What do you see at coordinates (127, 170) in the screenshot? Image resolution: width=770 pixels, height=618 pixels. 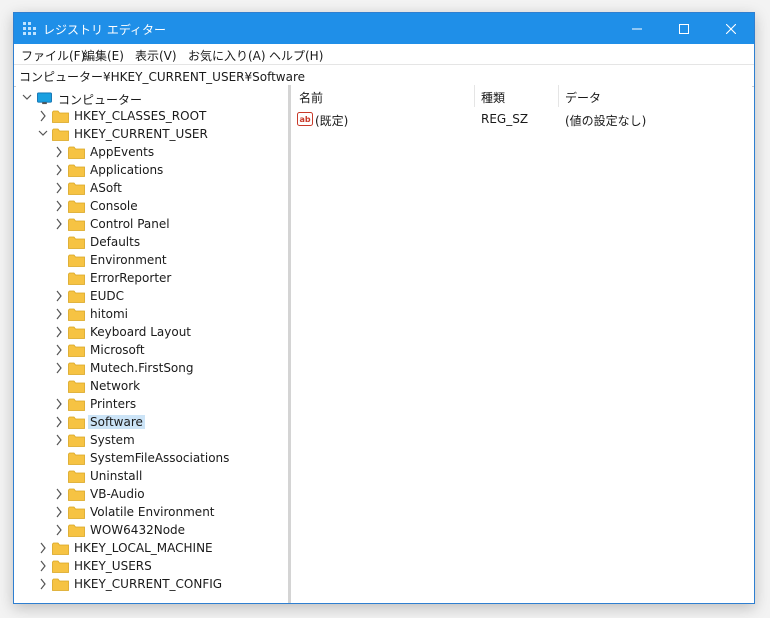 I see `tree-item-label: Applications` at bounding box center [127, 170].